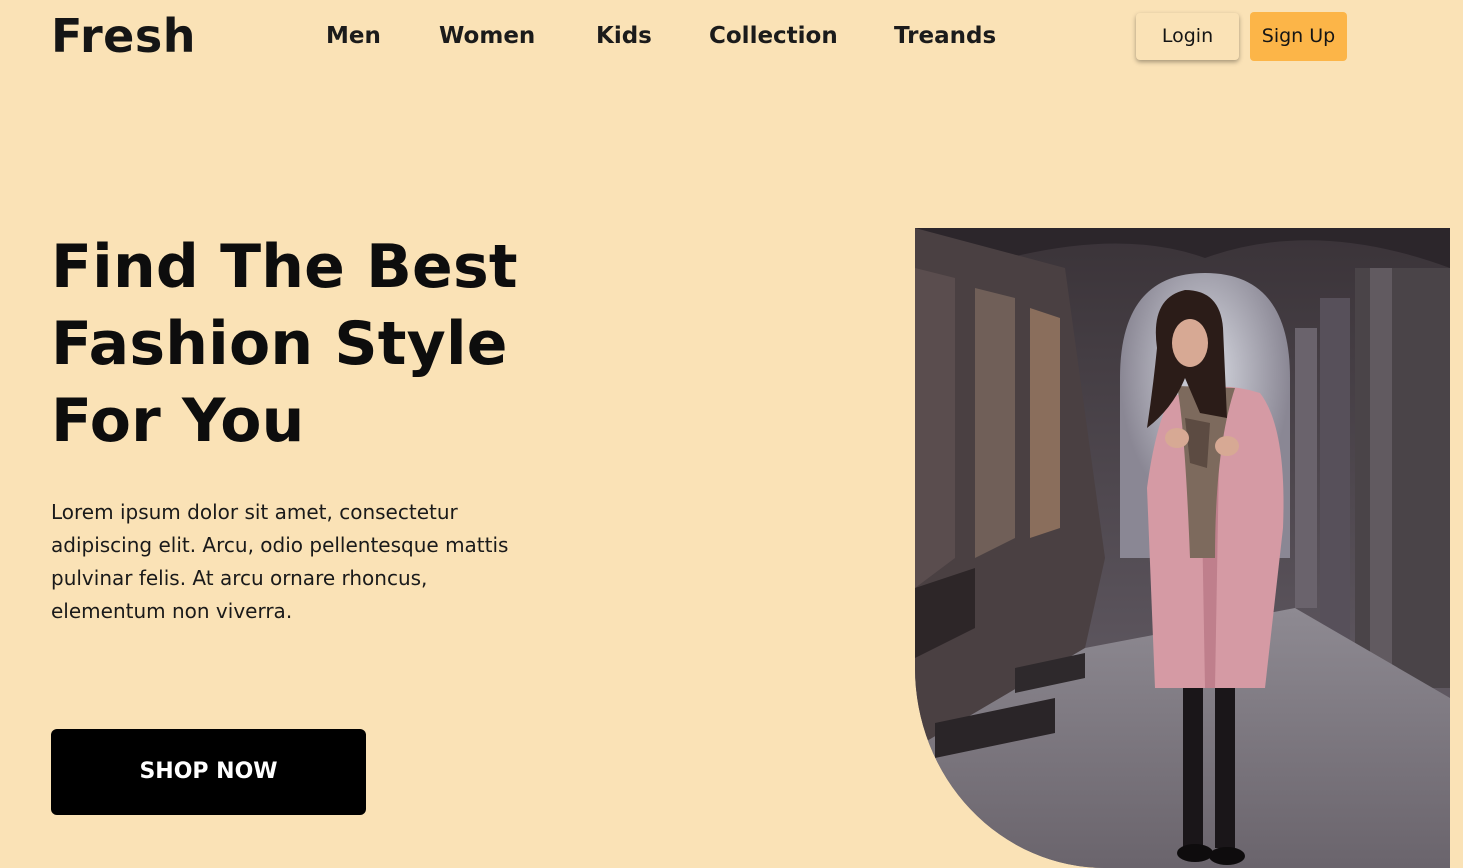 The height and width of the screenshot is (868, 1463). What do you see at coordinates (123, 36) in the screenshot?
I see `brand-logo: Fresh` at bounding box center [123, 36].